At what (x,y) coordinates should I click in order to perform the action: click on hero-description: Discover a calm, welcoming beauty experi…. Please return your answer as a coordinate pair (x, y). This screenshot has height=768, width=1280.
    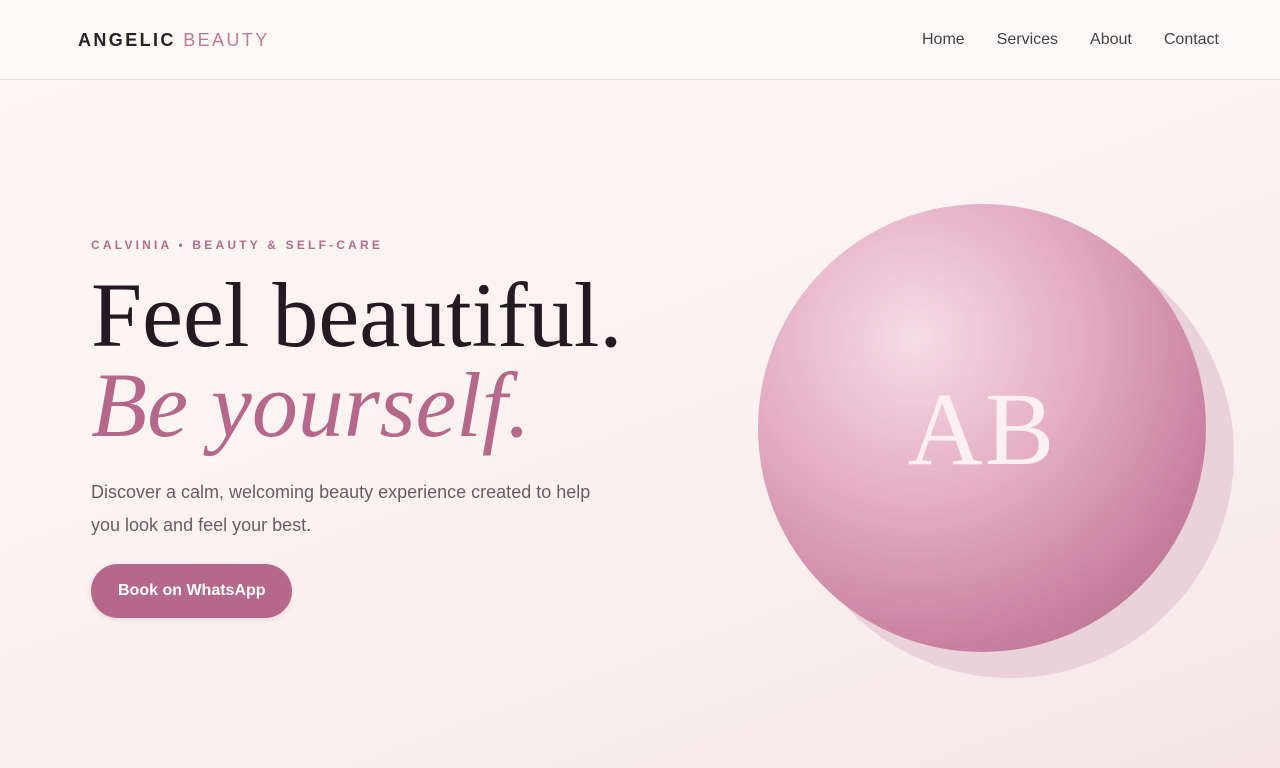
    Looking at the image, I should click on (341, 508).